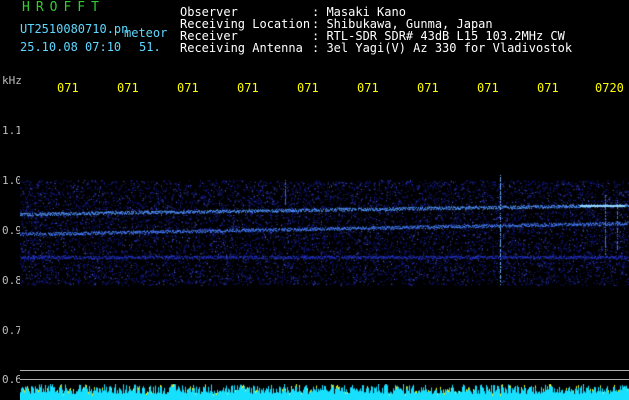 The height and width of the screenshot is (400, 629). I want to click on y-tick: 1.0, so click(12, 180).